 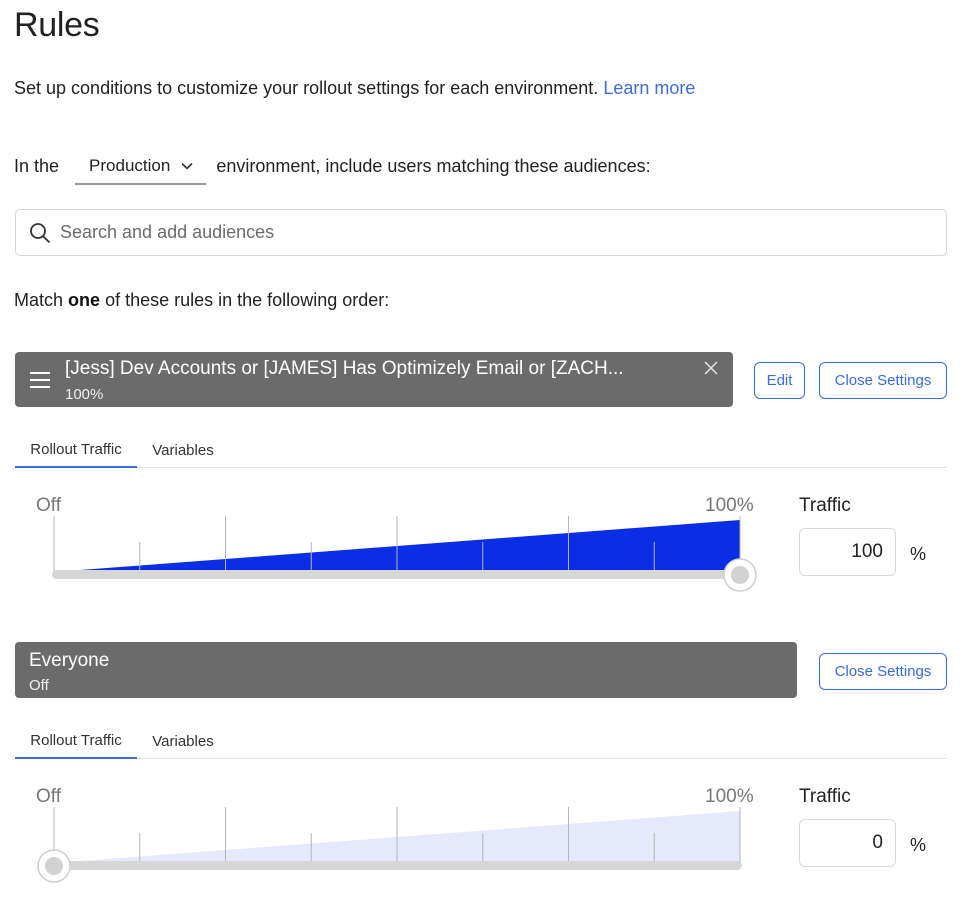 I want to click on search-icon, so click(x=40, y=232).